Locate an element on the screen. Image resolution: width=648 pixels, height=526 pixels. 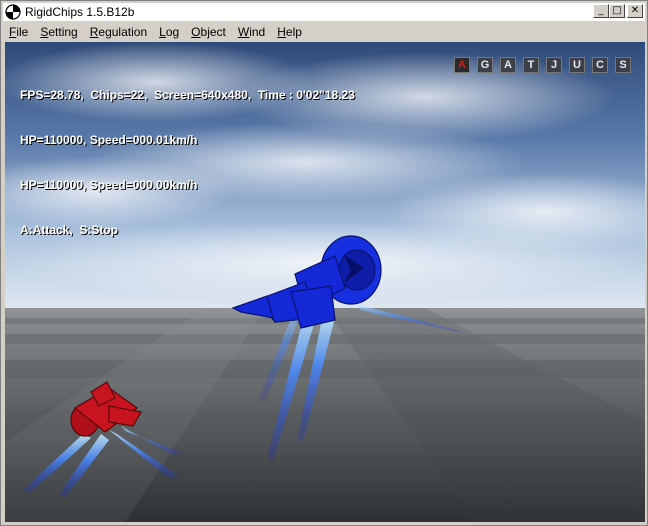
menu-log: Log is located at coordinates (169, 32).